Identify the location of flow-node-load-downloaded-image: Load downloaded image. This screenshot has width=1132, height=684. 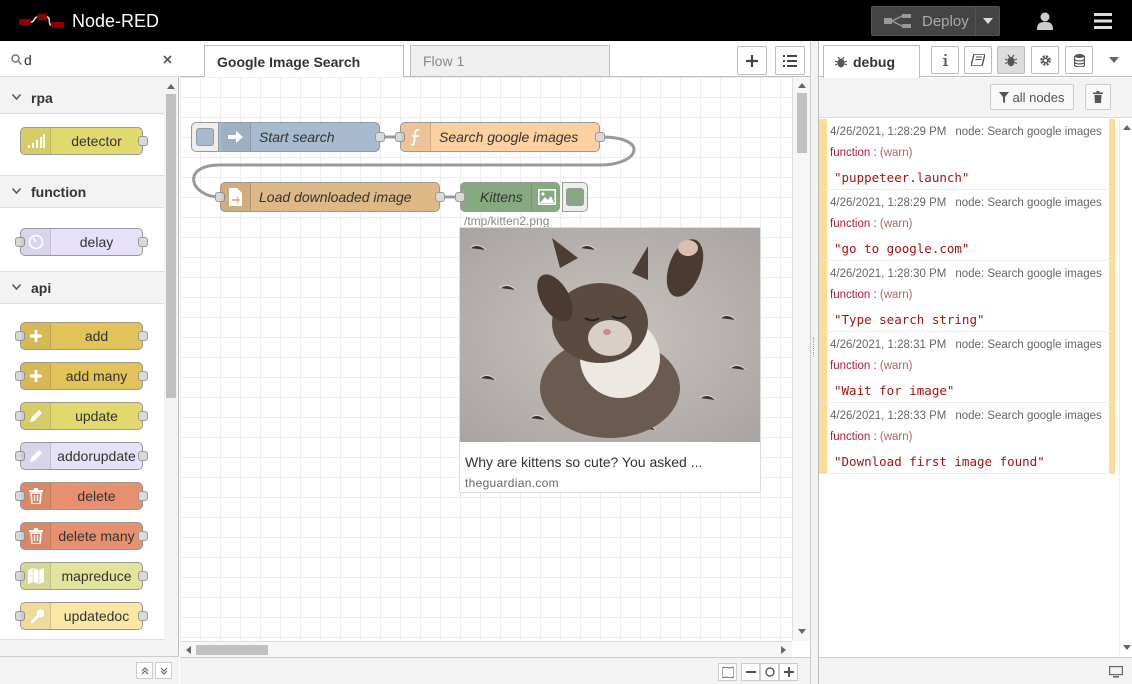
(330, 197).